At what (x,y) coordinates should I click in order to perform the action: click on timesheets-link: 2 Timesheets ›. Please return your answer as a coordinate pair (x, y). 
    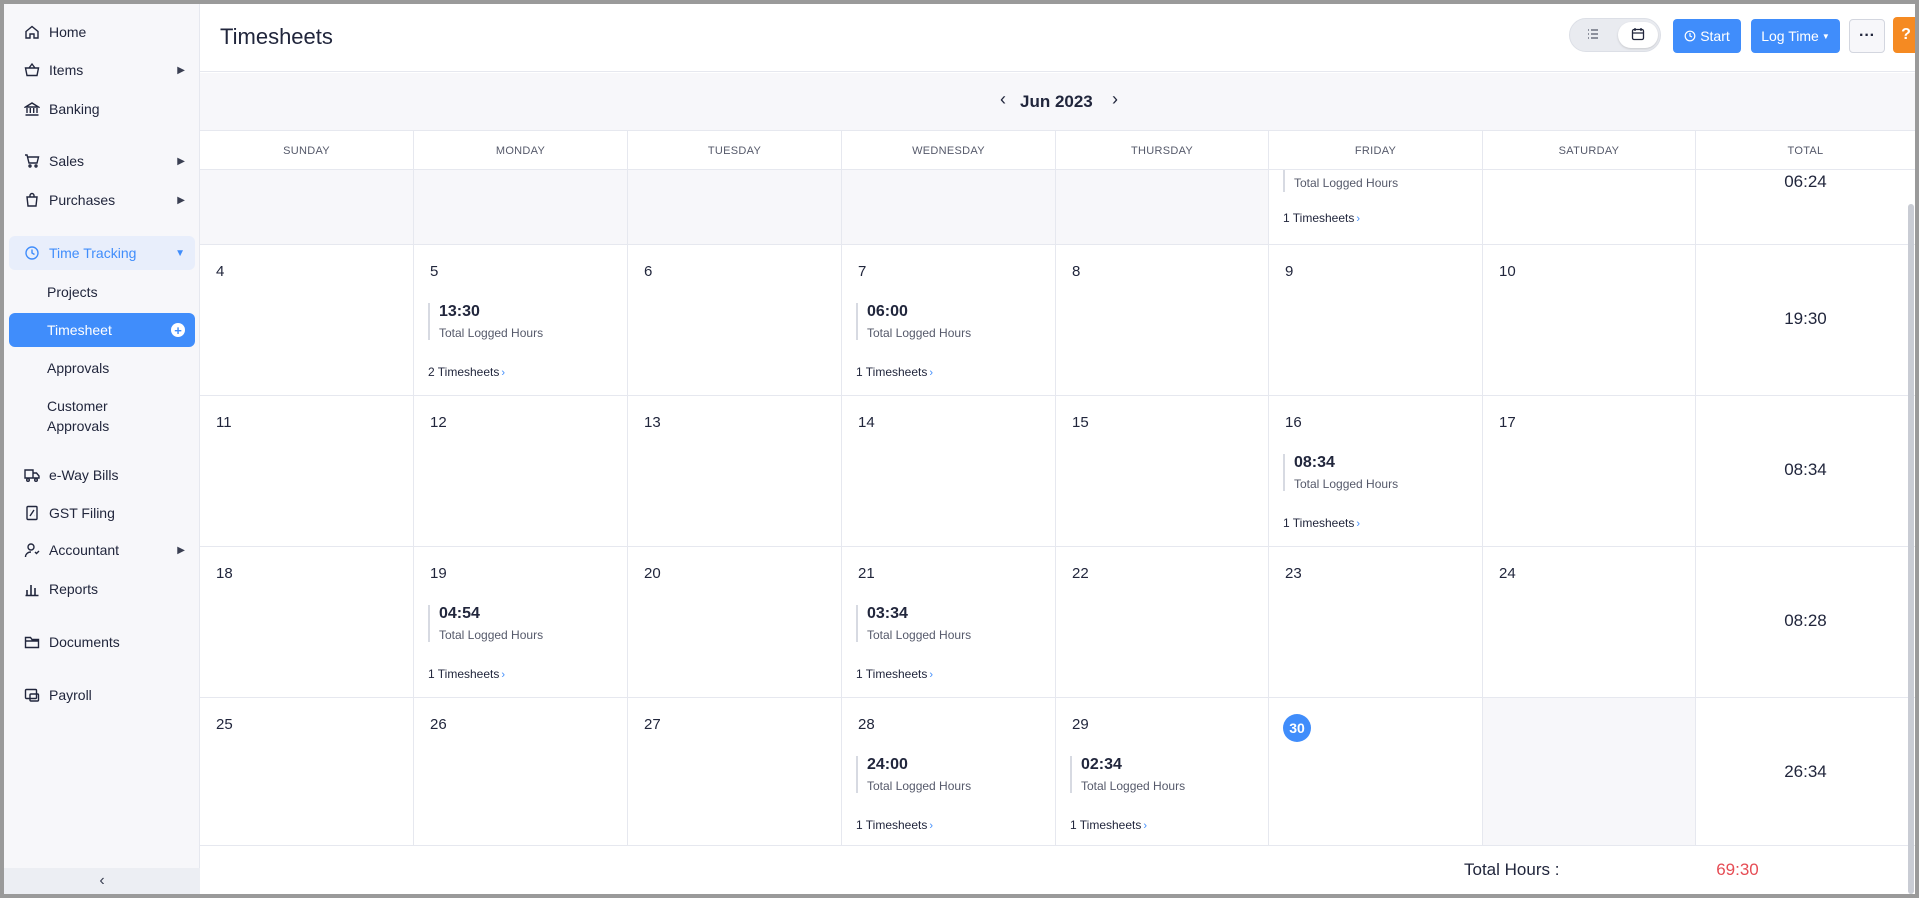
    Looking at the image, I should click on (466, 372).